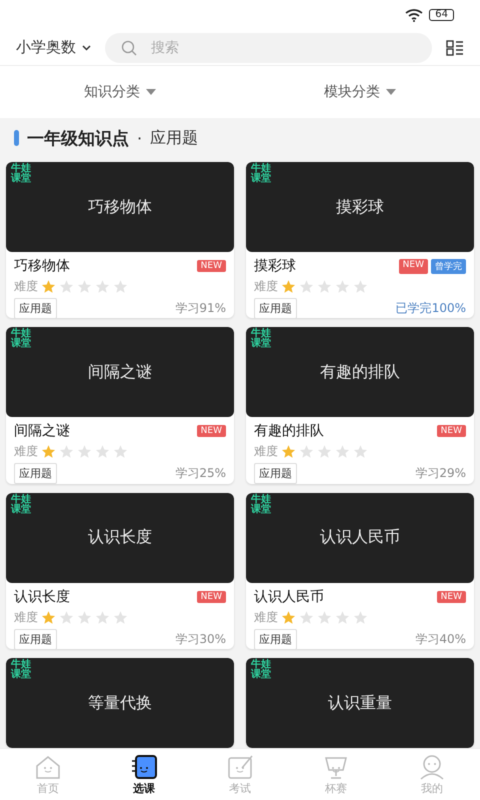  Describe the element at coordinates (275, 266) in the screenshot. I see `course-title: 摸彩球` at that location.